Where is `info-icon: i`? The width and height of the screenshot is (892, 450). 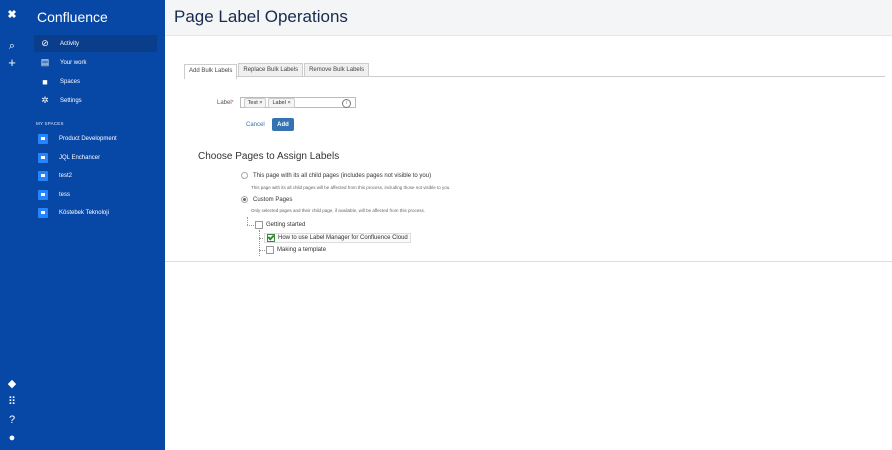 info-icon: i is located at coordinates (346, 103).